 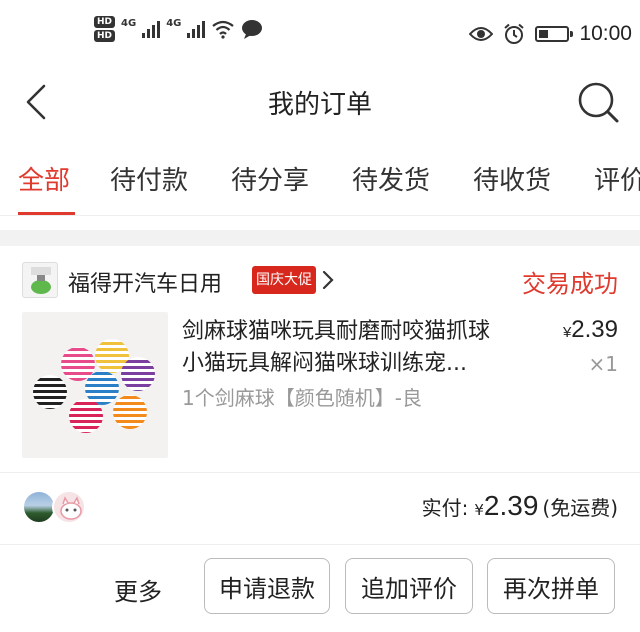 I want to click on shop-name: 福得开汽车日用, so click(x=145, y=282).